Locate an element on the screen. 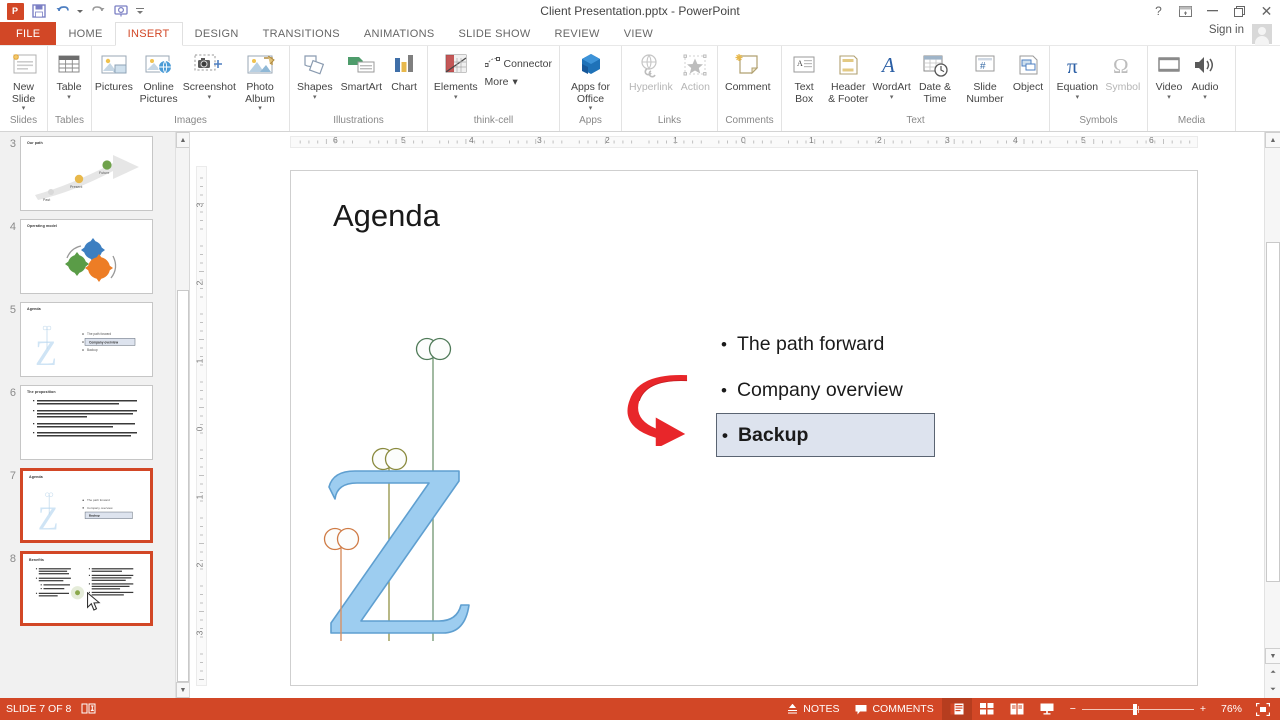 This screenshot has width=1280, height=720. screenshot-button: Screenshot ▾ is located at coordinates (209, 75).